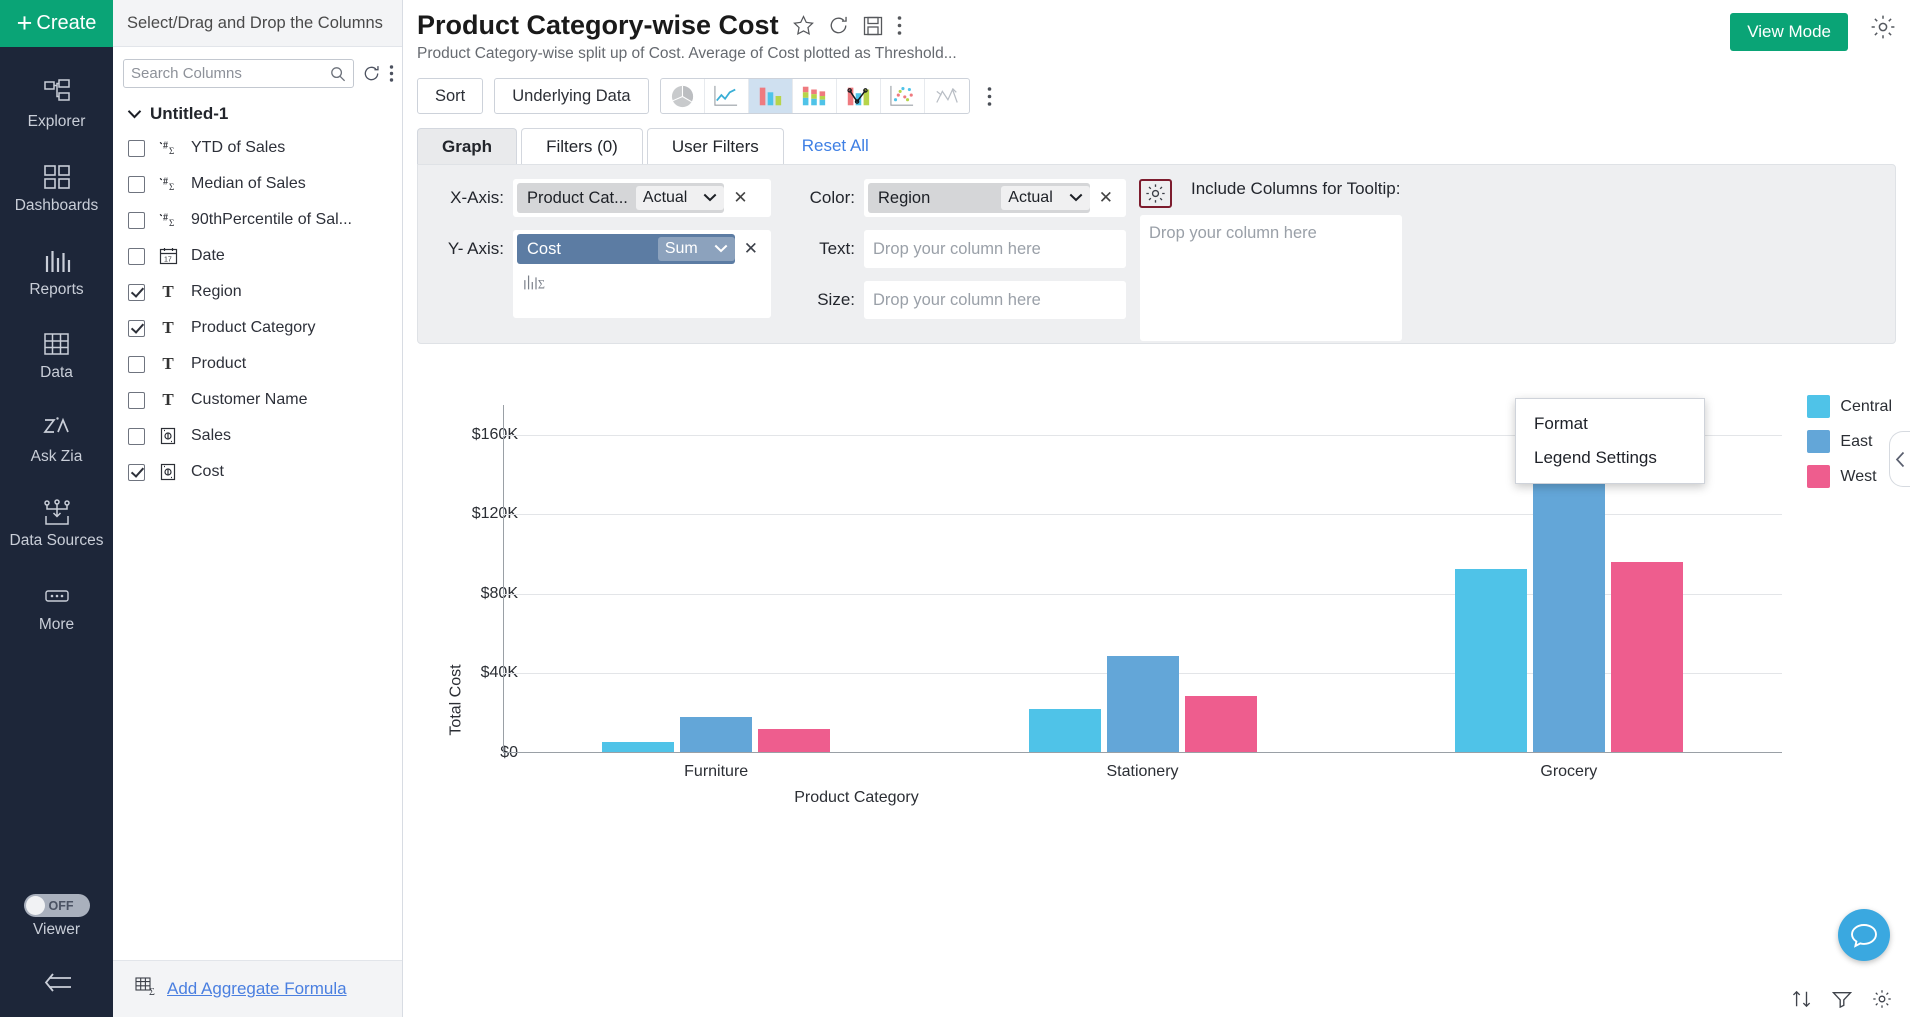 Image resolution: width=1910 pixels, height=1017 pixels. Describe the element at coordinates (56, 188) in the screenshot. I see `sidebar-item-dashboards: Dashboards` at that location.